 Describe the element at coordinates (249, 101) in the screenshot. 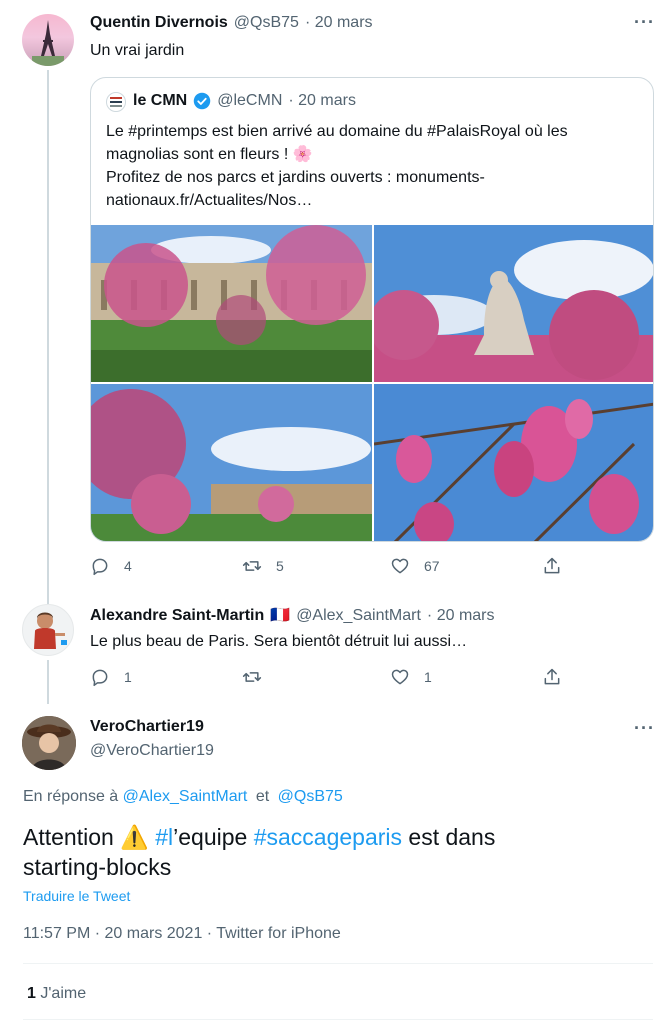

I see `quoted-author-handle: @leCMN` at that location.